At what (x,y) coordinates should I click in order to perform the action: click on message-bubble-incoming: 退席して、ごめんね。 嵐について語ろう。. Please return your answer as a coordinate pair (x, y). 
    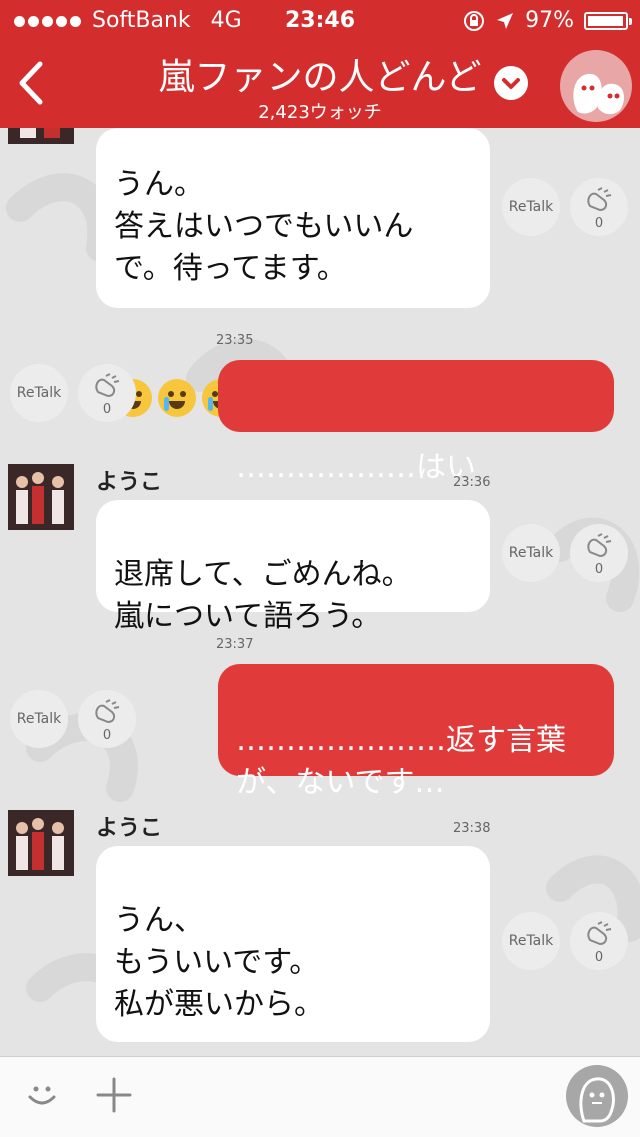
    Looking at the image, I should click on (293, 567).